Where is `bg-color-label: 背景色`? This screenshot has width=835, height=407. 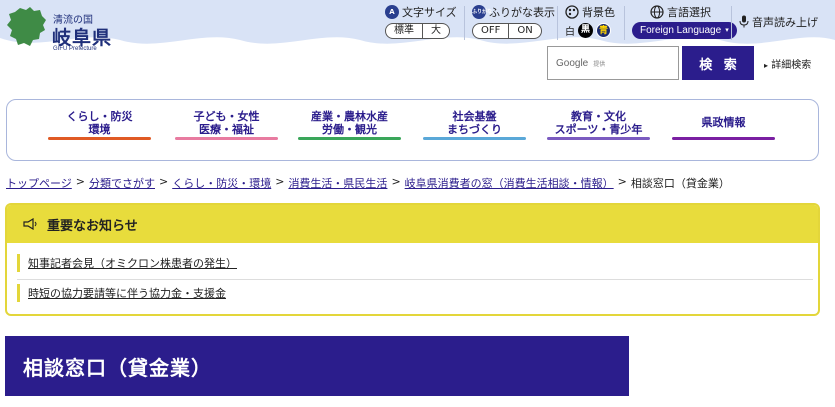
bg-color-label: 背景色 is located at coordinates (598, 12).